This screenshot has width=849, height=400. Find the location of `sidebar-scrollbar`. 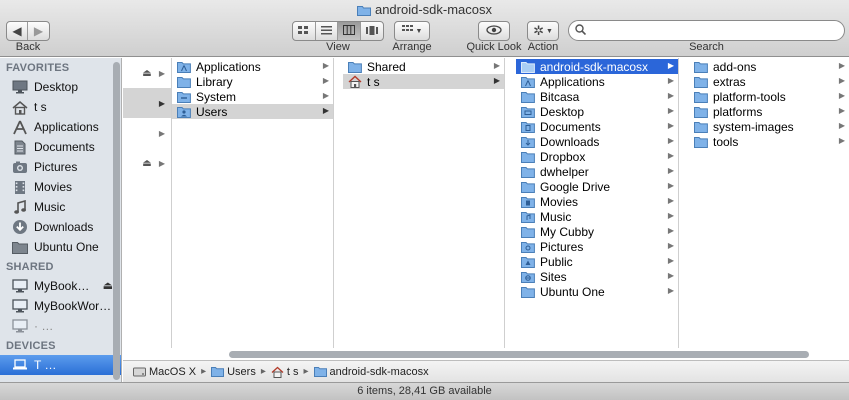

sidebar-scrollbar is located at coordinates (116, 221).